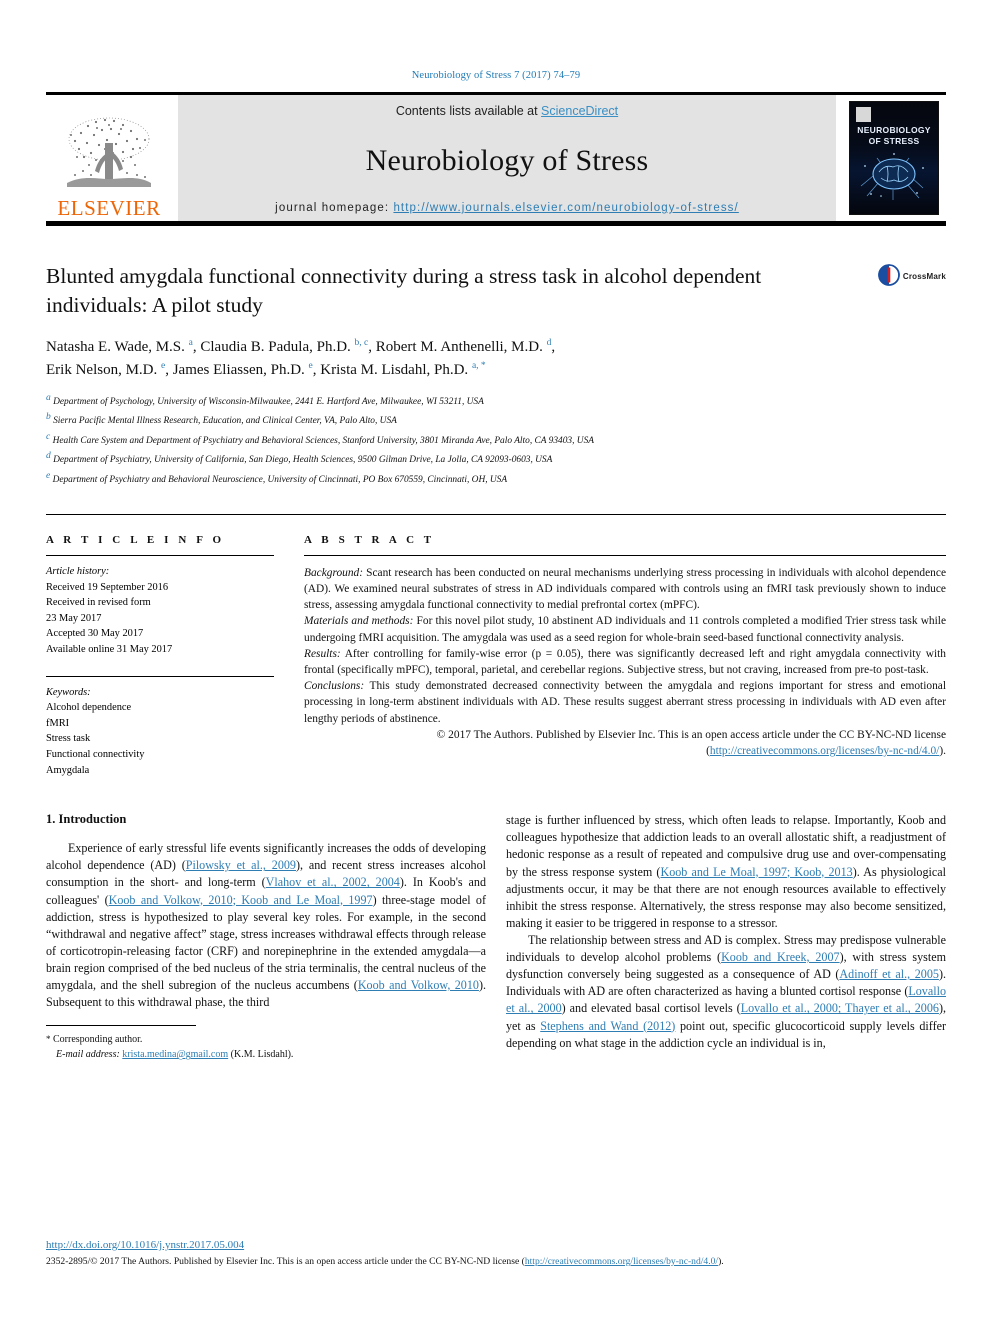 The image size is (992, 1323). What do you see at coordinates (334, 686) in the screenshot?
I see `abstract-conclusions-label: Conclusions:` at bounding box center [334, 686].